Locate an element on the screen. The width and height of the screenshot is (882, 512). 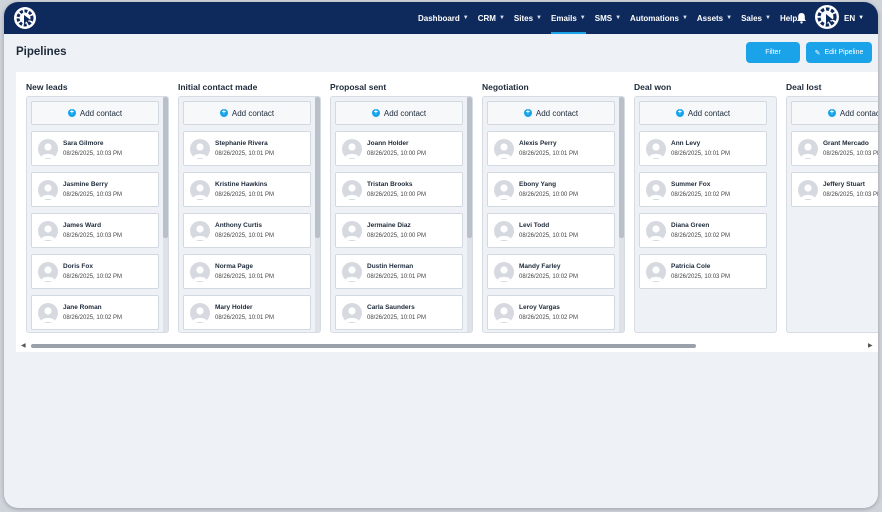
contact-card: Ann Levy 08/26/2025, 10:01 PM is located at coordinates (703, 148).